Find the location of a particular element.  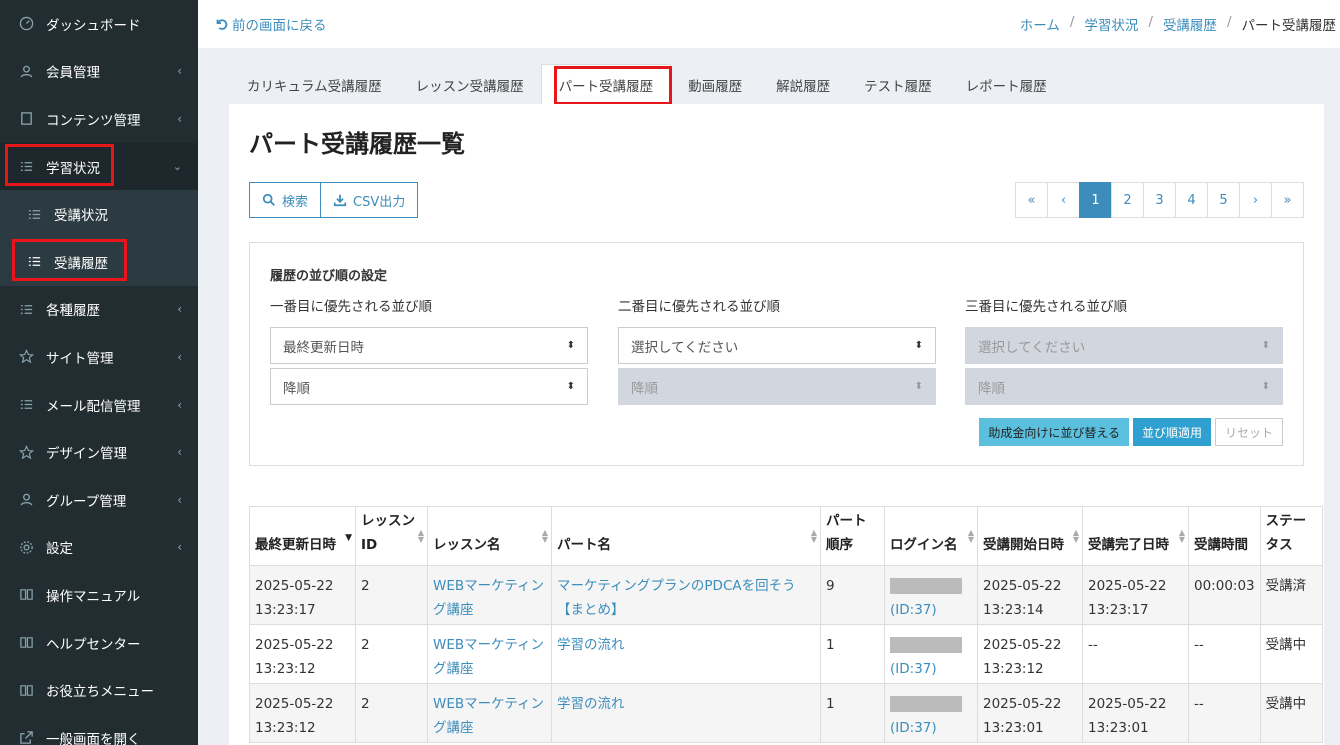

topbar: 前の画面に戻る ホーム / 学習状況 / 受講履歴 / パート受講履歴 is located at coordinates (769, 24).